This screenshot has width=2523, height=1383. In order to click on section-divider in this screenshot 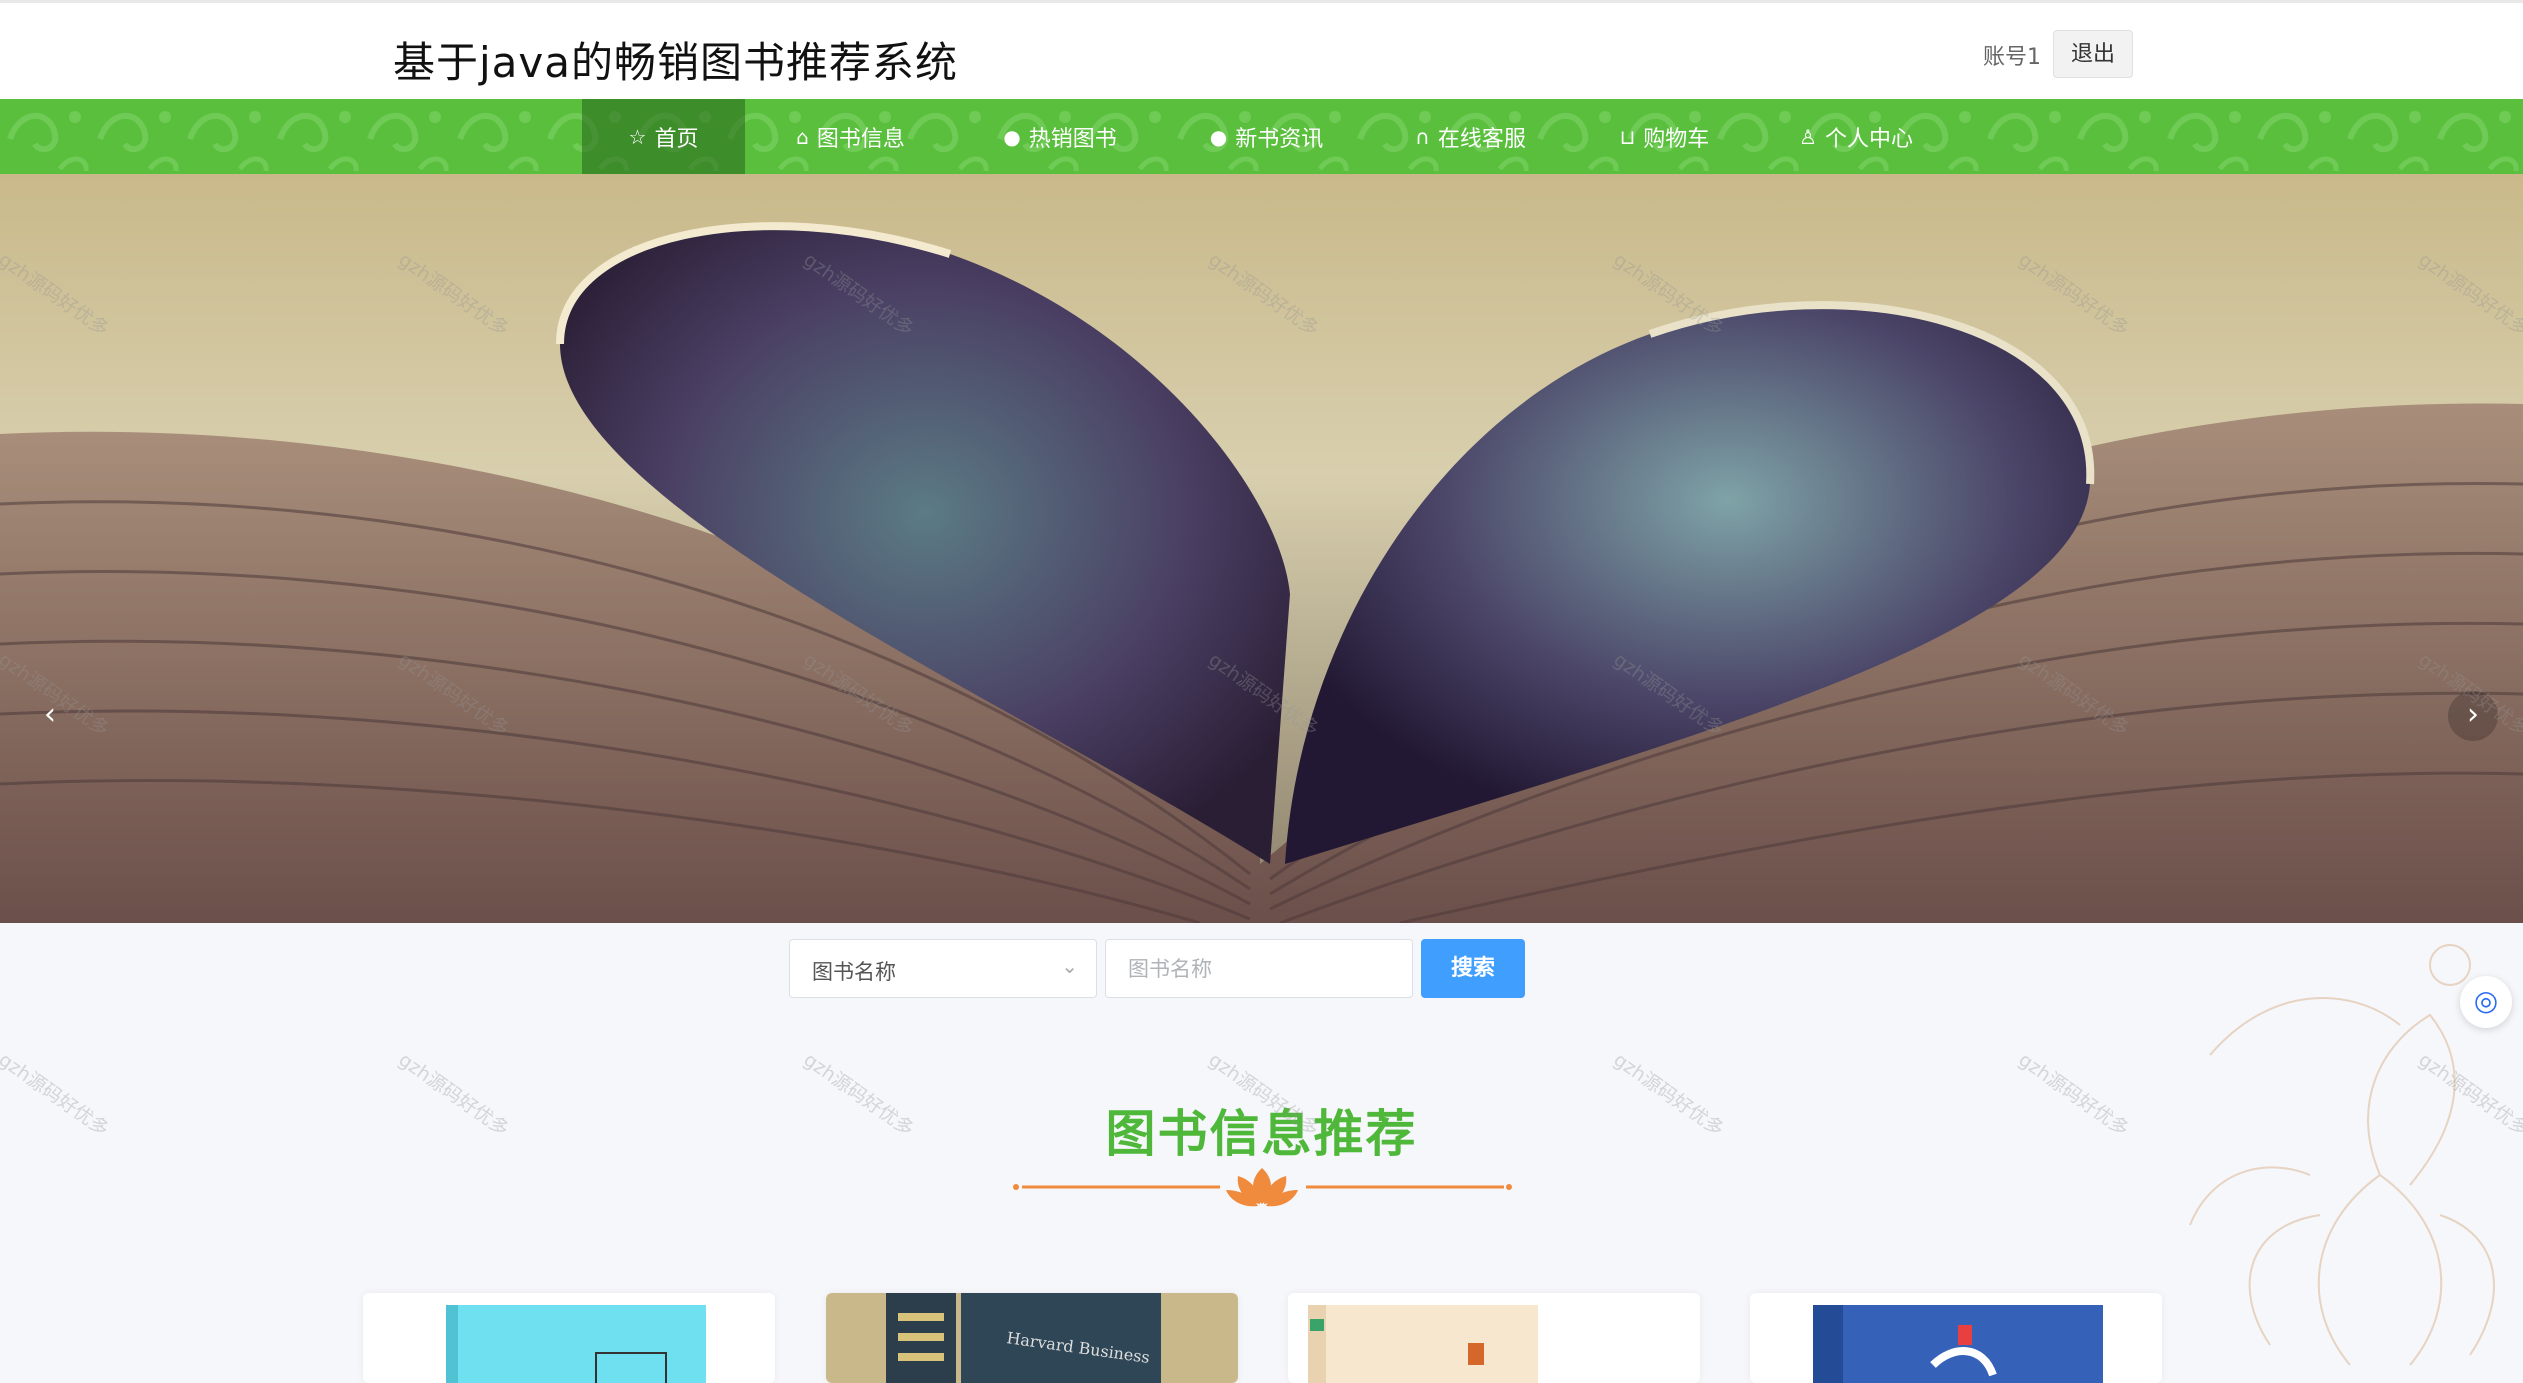, I will do `click(1262, 1187)`.